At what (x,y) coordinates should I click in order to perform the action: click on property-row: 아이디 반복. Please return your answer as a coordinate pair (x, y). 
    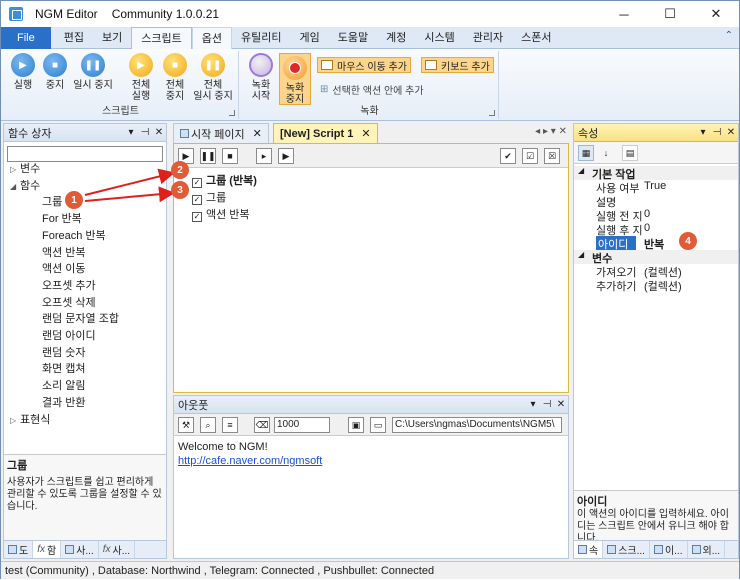
    Looking at the image, I should click on (656, 244).